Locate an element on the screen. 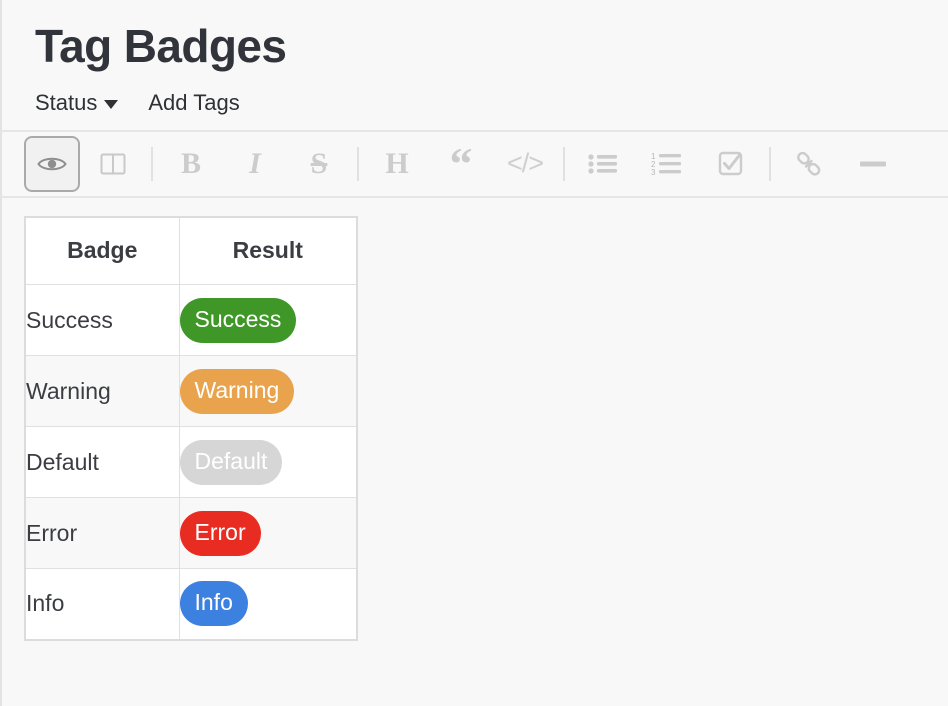  page-title: Tag Badges is located at coordinates (161, 46).